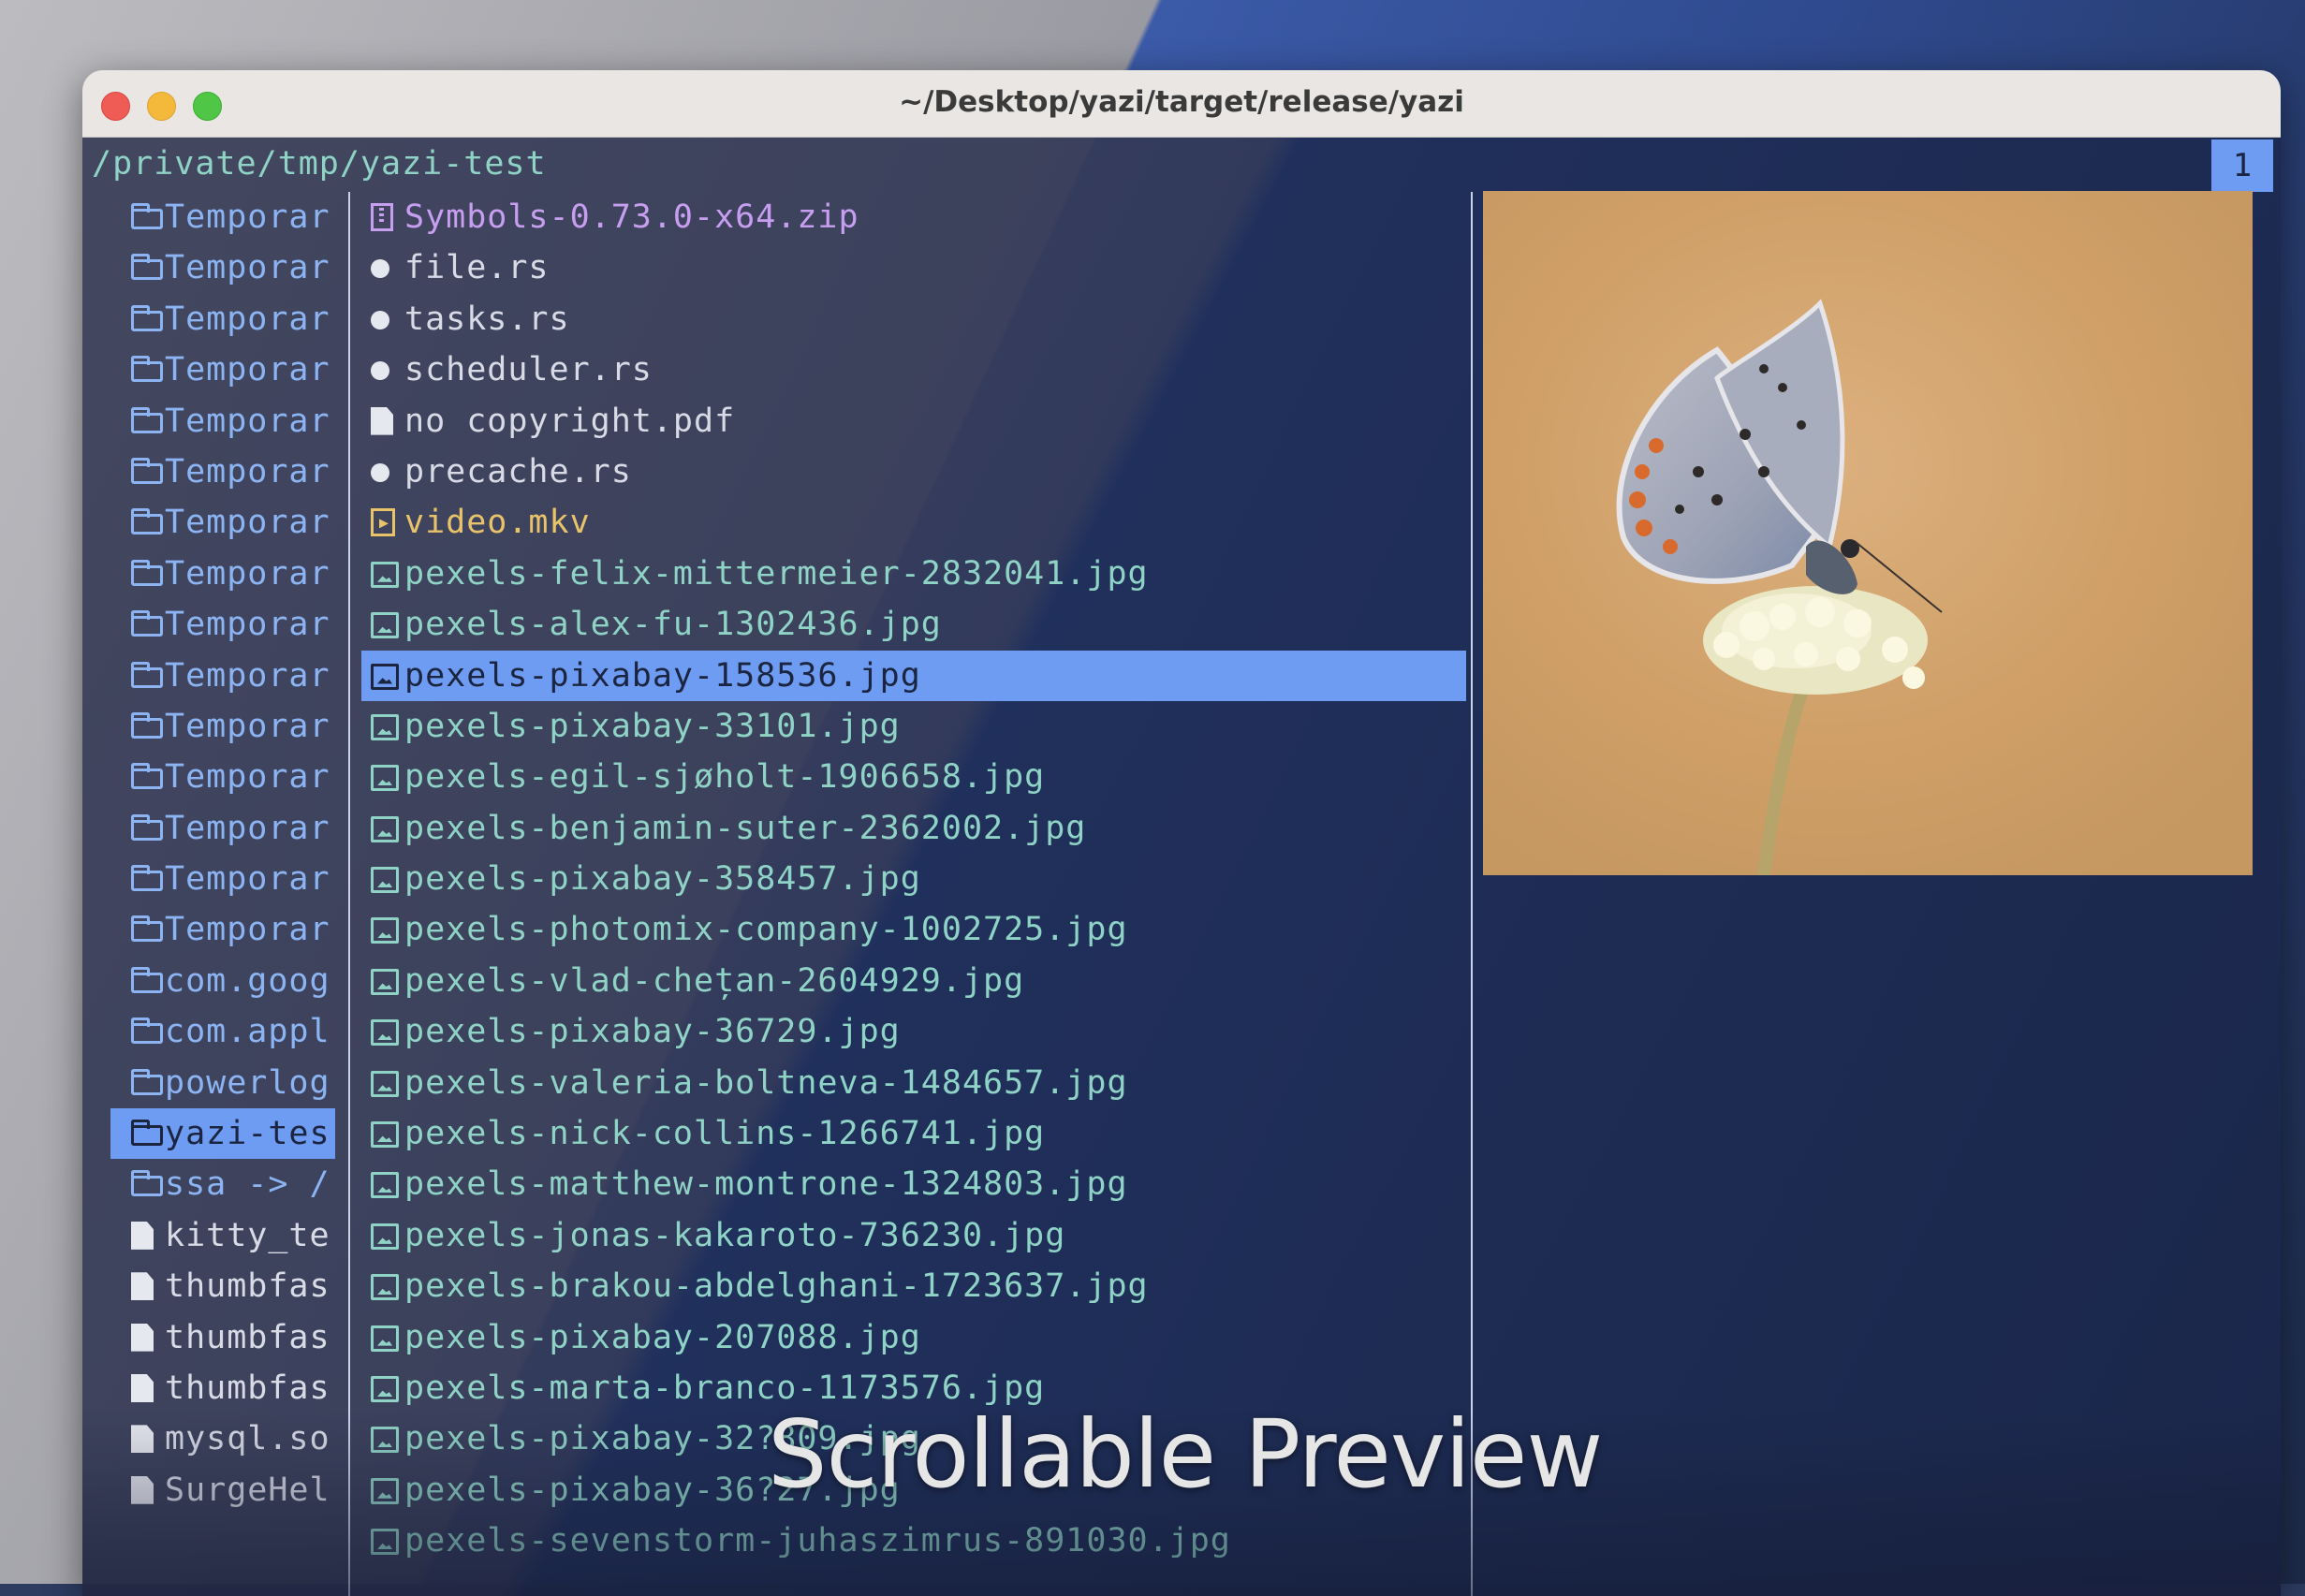 This screenshot has height=1596, width=2305. I want to click on file-list-item: pexels-pixabay-358457.jpg, so click(913, 879).